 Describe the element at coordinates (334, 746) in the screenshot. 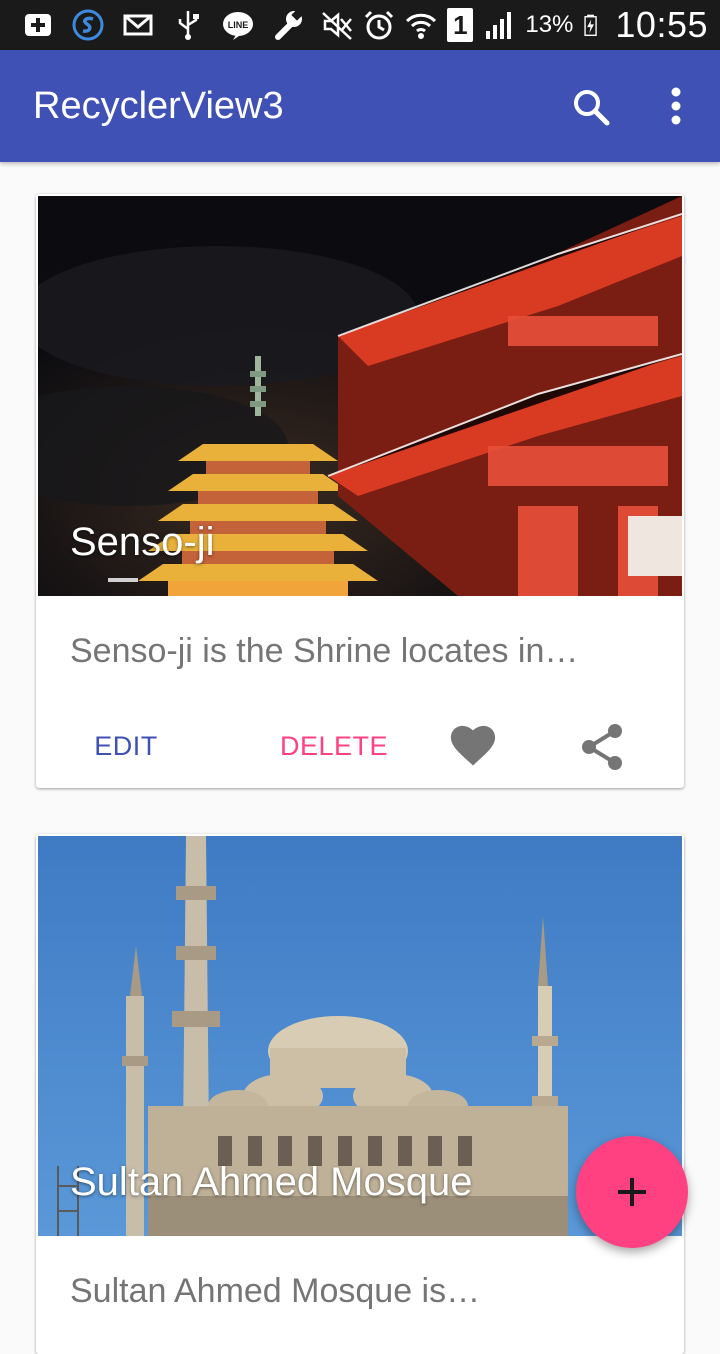

I see `delete-button: DELETE` at that location.